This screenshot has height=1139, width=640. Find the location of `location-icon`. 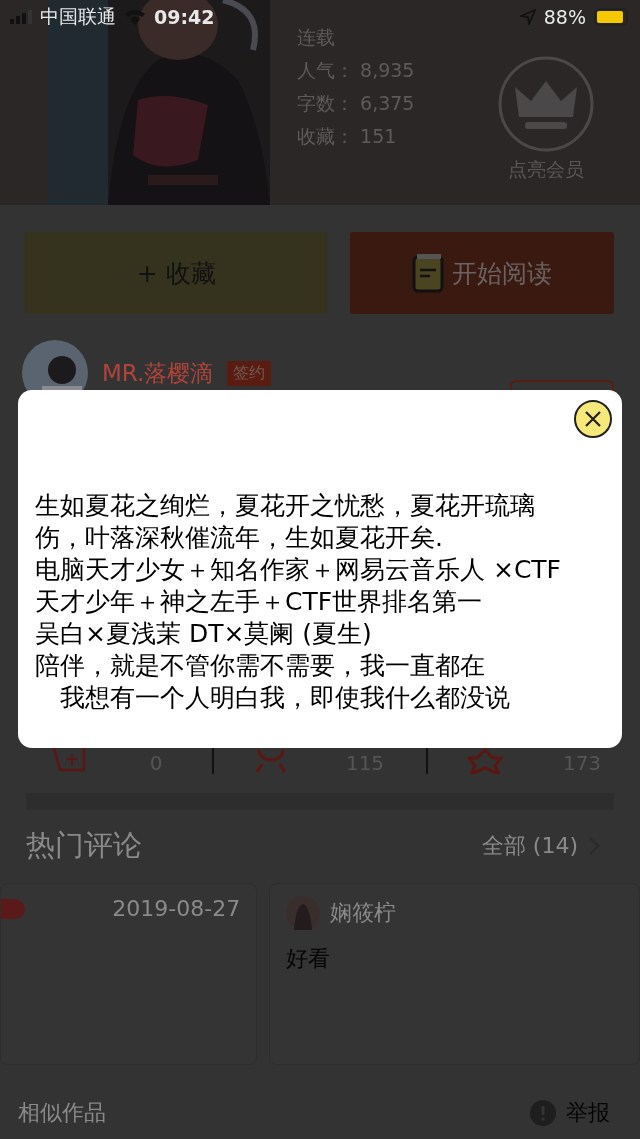

location-icon is located at coordinates (527, 17).